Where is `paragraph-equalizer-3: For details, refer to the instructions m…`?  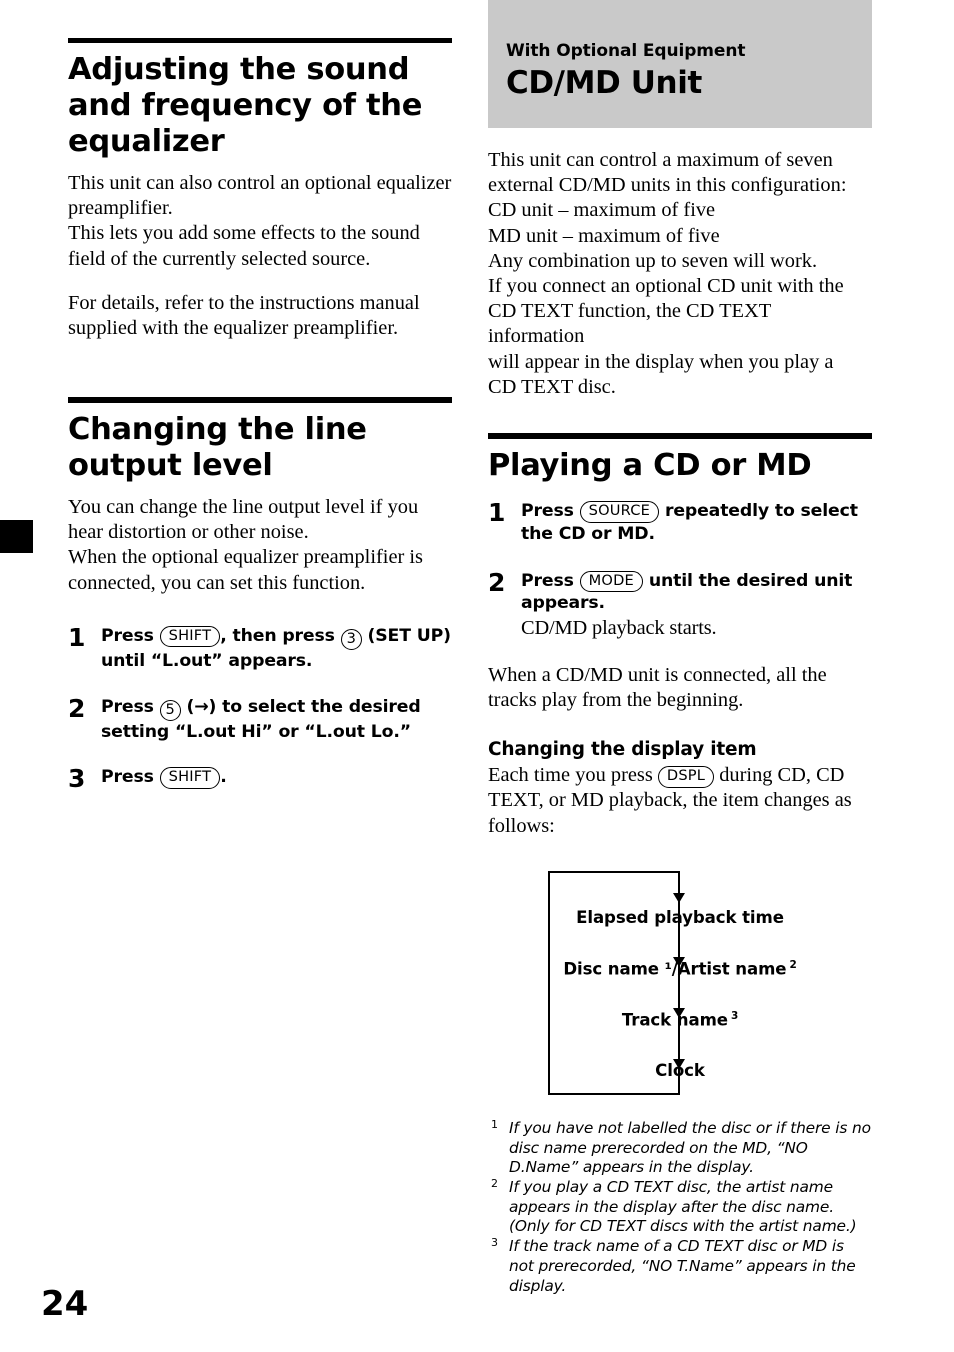
paragraph-equalizer-3: For details, refer to the instructions m… is located at coordinates (244, 315).